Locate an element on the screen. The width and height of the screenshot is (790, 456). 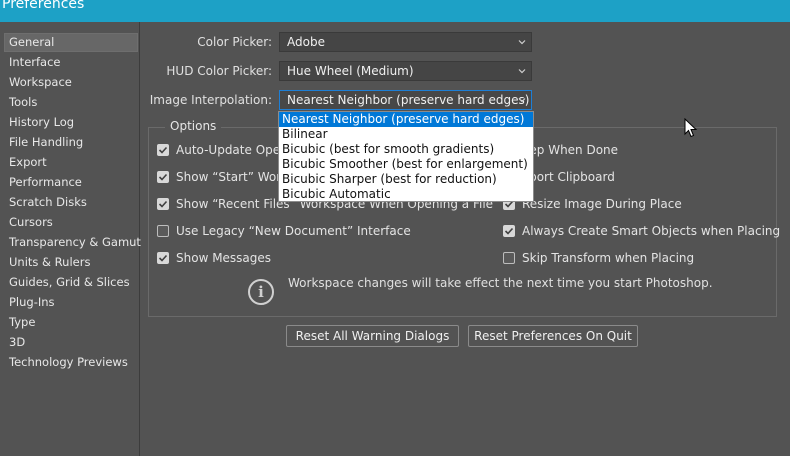
interpolation-option-nearest-neighbor: Nearest Neighbor (preserve hard edges) is located at coordinates (406, 119).